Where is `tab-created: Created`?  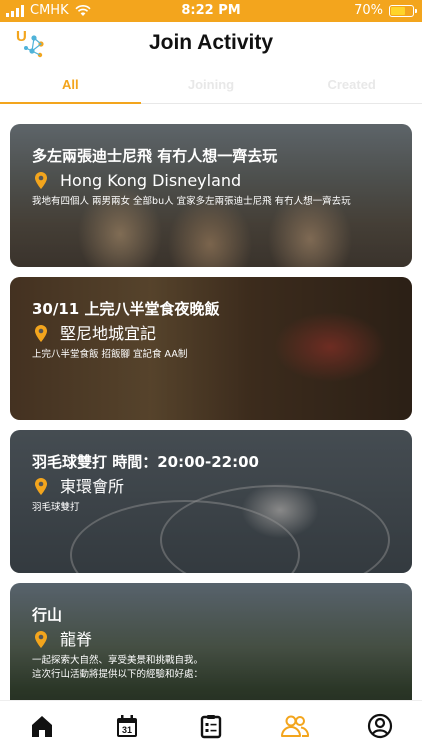
tab-created: Created is located at coordinates (351, 86).